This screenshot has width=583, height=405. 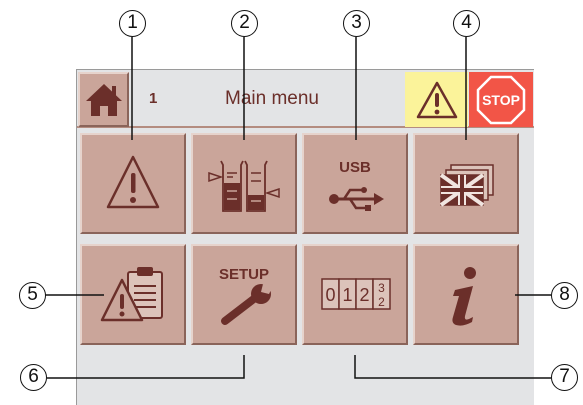 What do you see at coordinates (33, 377) in the screenshot?
I see `callout-6: 6` at bounding box center [33, 377].